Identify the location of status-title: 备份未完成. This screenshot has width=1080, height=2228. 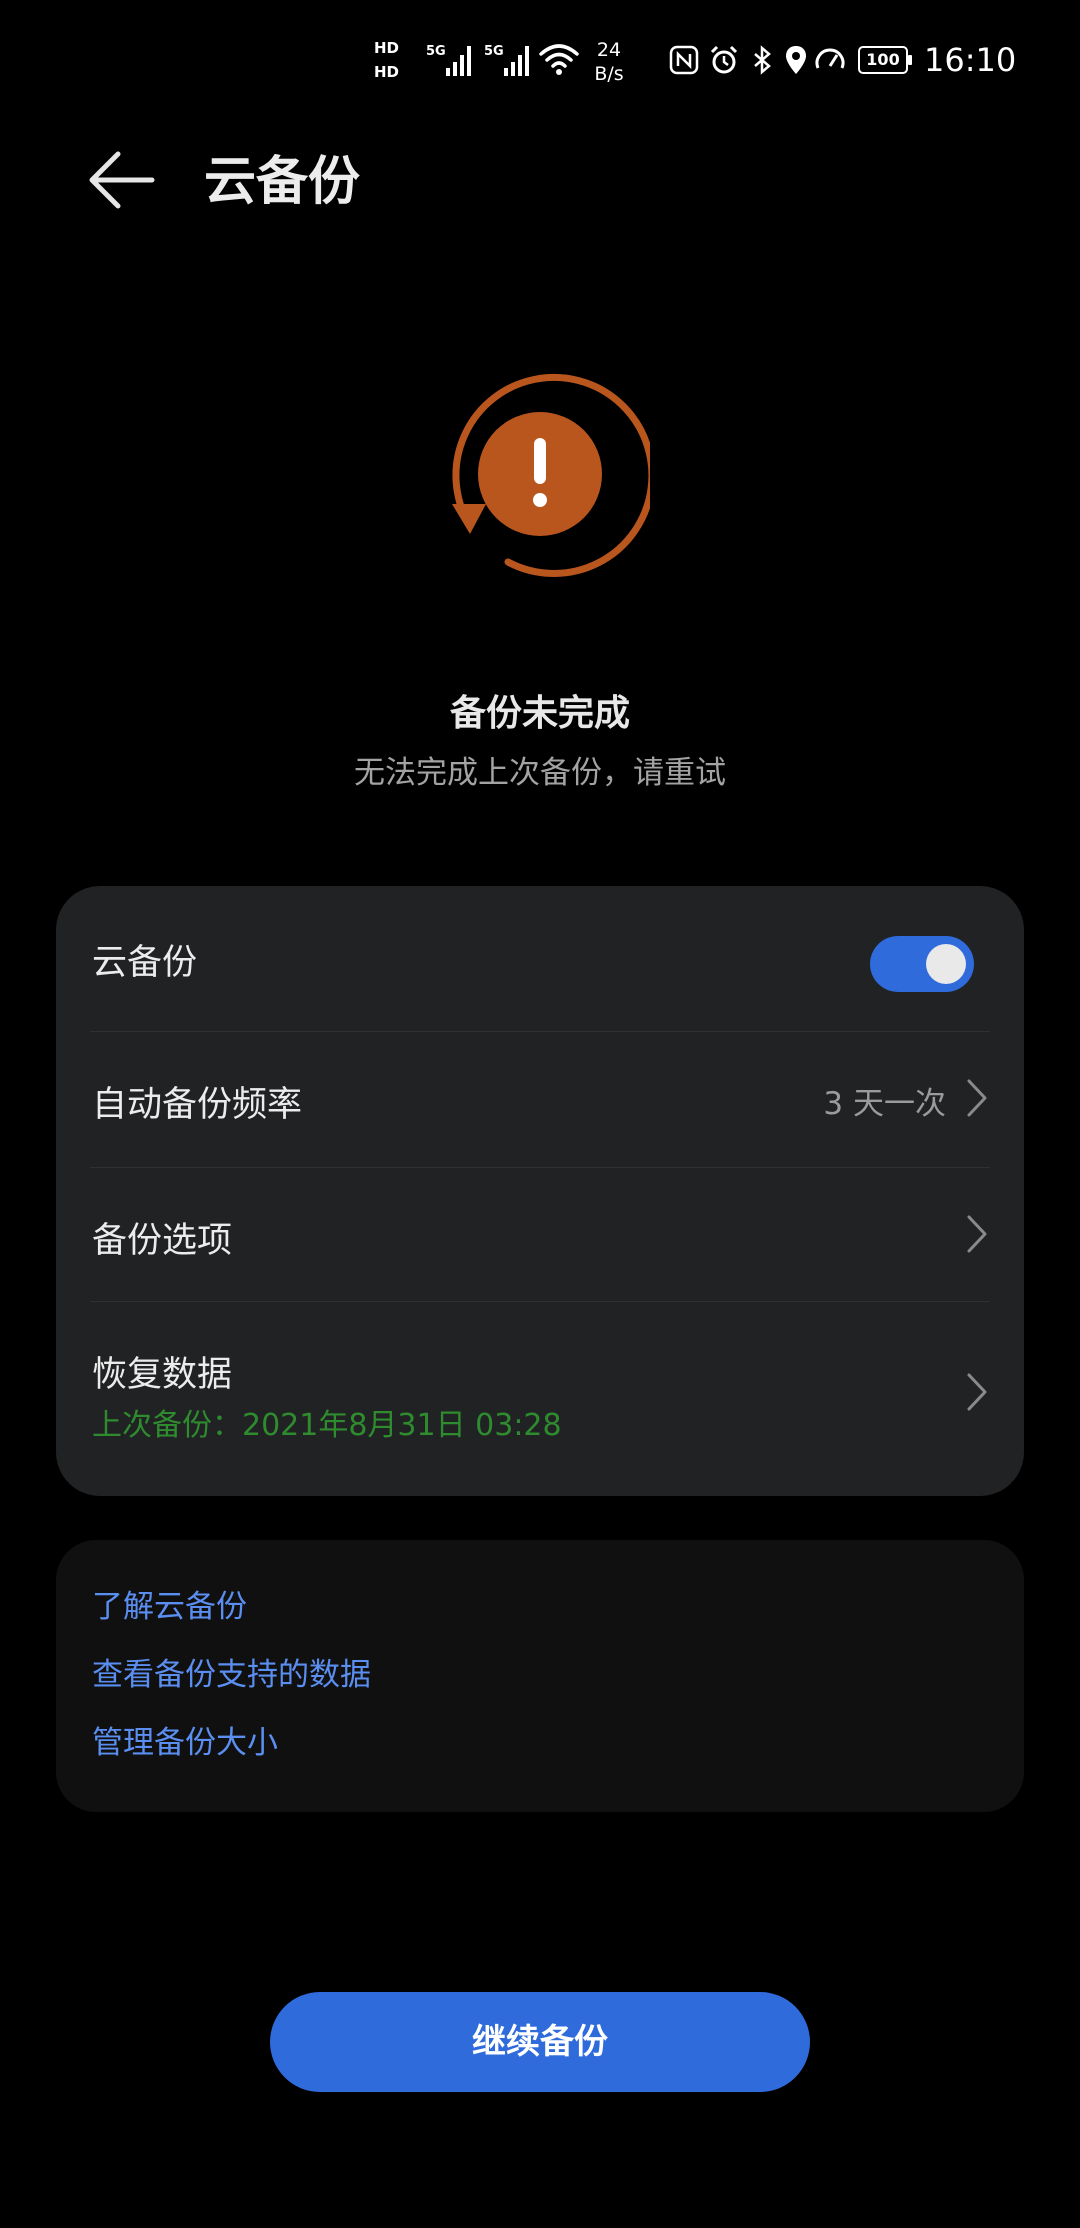
(539, 713).